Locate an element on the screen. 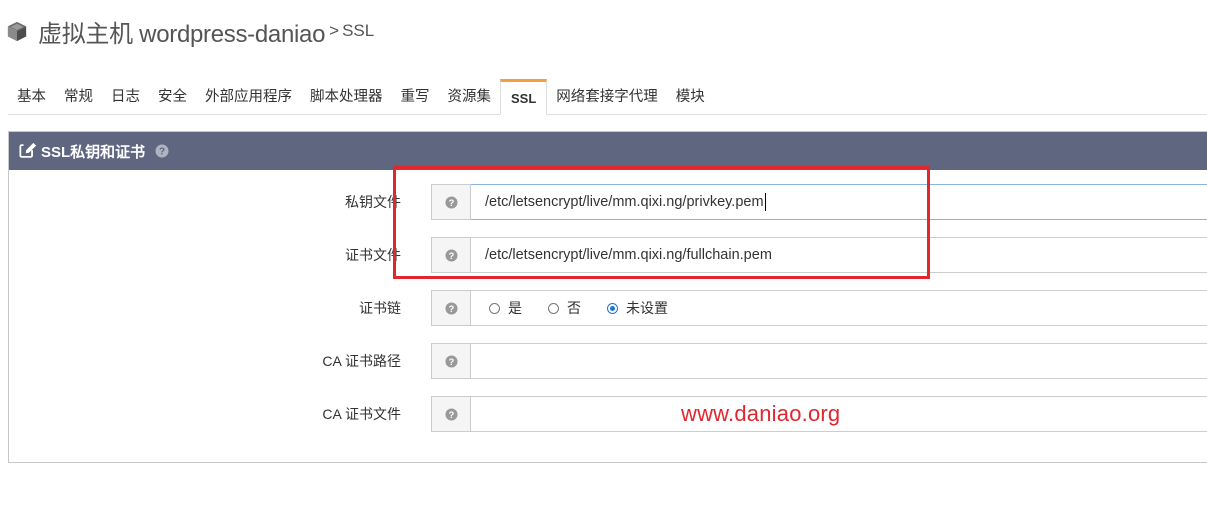  tab-rewrite: 重写 is located at coordinates (415, 97).